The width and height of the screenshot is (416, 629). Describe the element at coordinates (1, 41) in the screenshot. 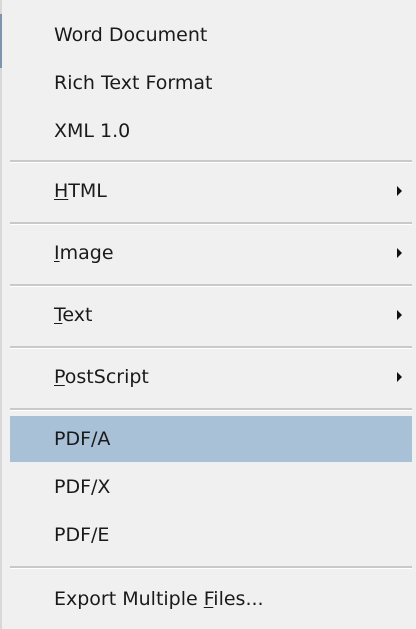

I see `menu-left-accent` at that location.